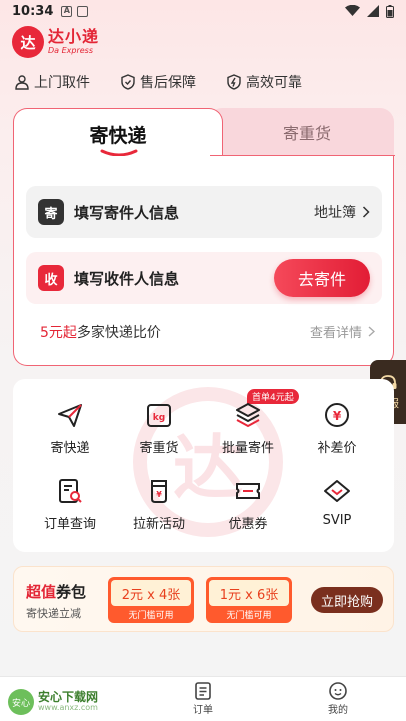 Image resolution: width=406 pixels, height=721 pixels. Describe the element at coordinates (335, 333) in the screenshot. I see `view-details-label: 查看详情` at that location.